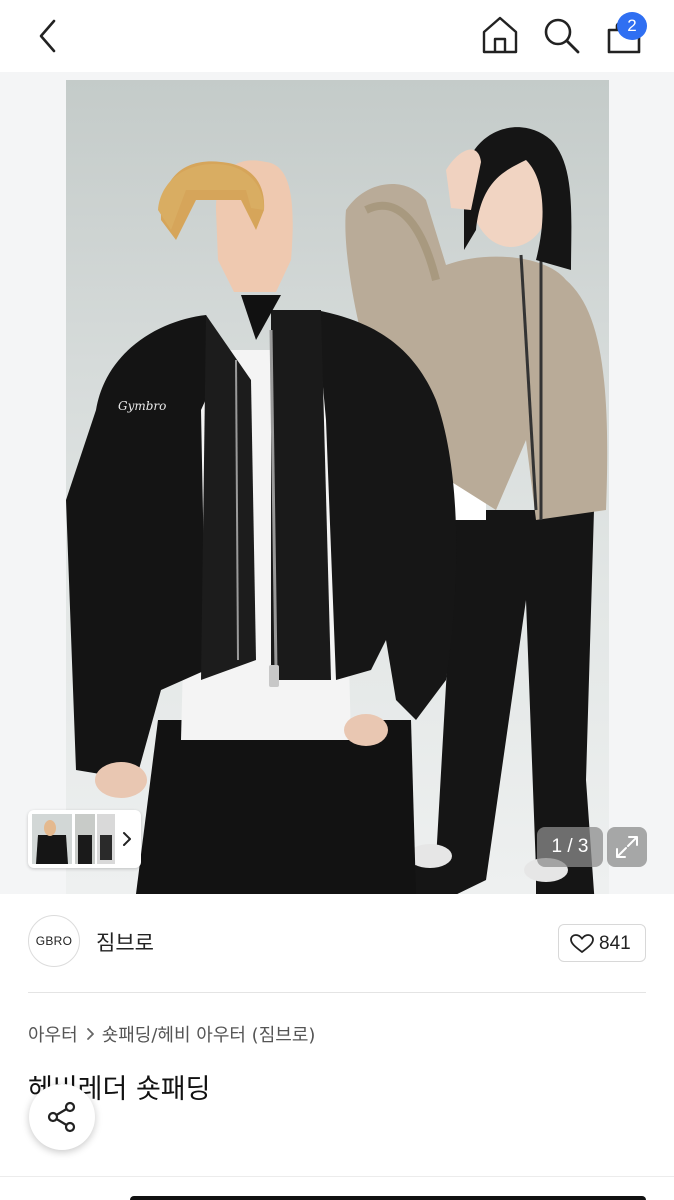 The height and width of the screenshot is (1200, 674). What do you see at coordinates (562, 36) in the screenshot?
I see `search-icon` at bounding box center [562, 36].